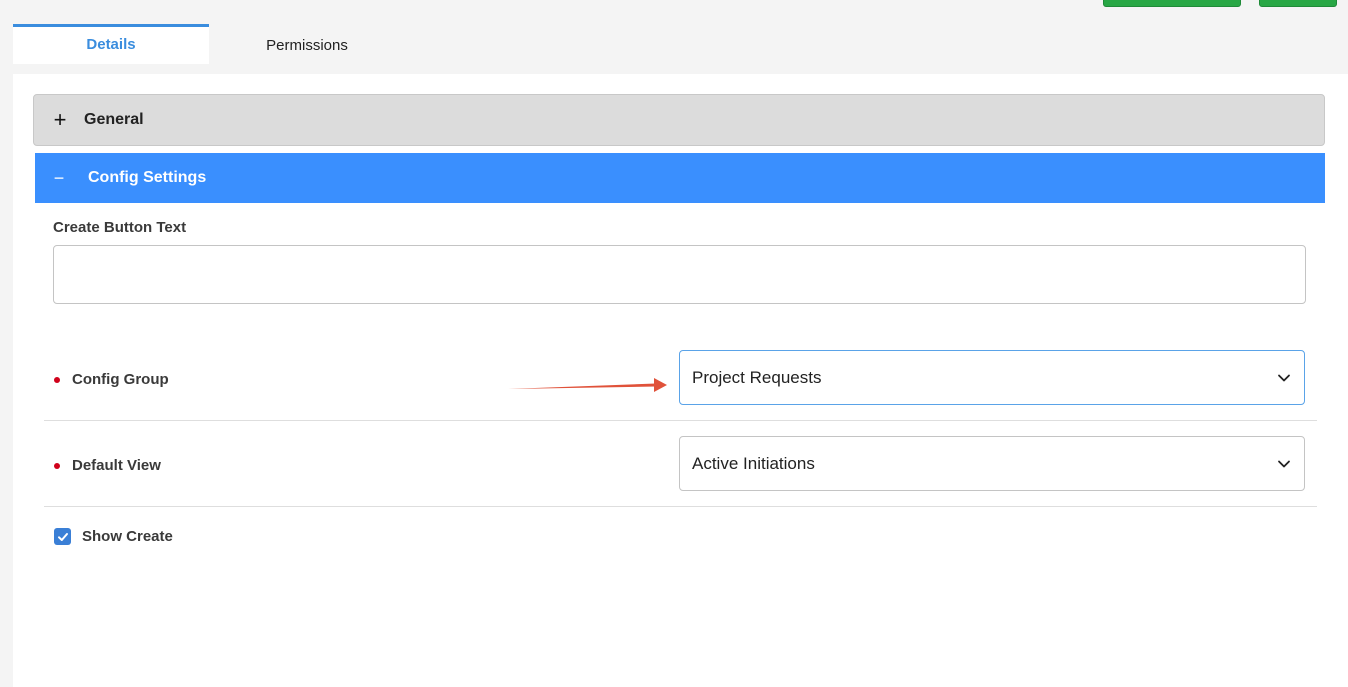 This screenshot has height=687, width=1348. Describe the element at coordinates (307, 44) in the screenshot. I see `tab-permissions: Permissions` at that location.